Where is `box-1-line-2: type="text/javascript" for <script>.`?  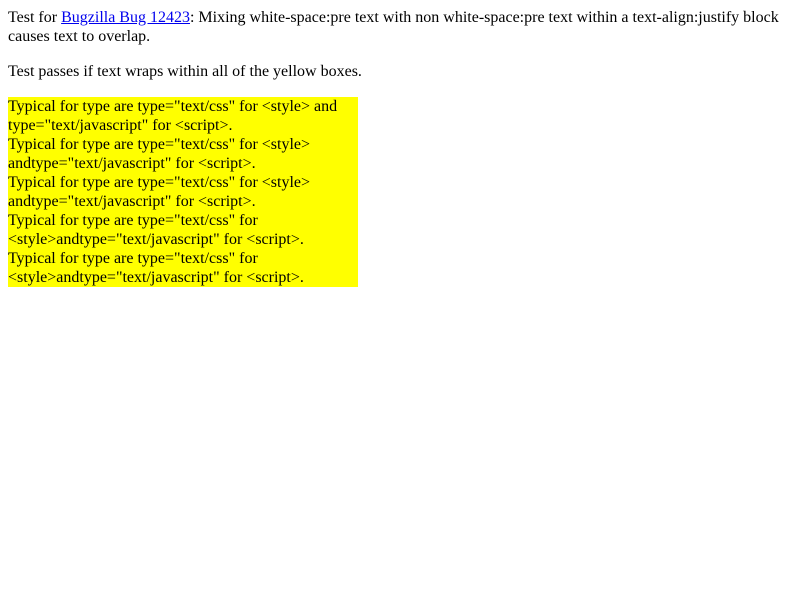 box-1-line-2: type="text/javascript" for <script>. is located at coordinates (120, 125).